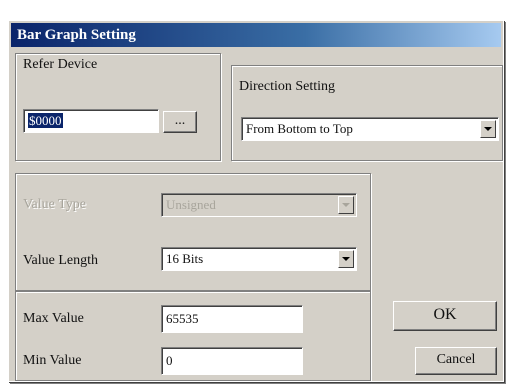  What do you see at coordinates (61, 260) in the screenshot?
I see `value-length-label: Value Length` at bounding box center [61, 260].